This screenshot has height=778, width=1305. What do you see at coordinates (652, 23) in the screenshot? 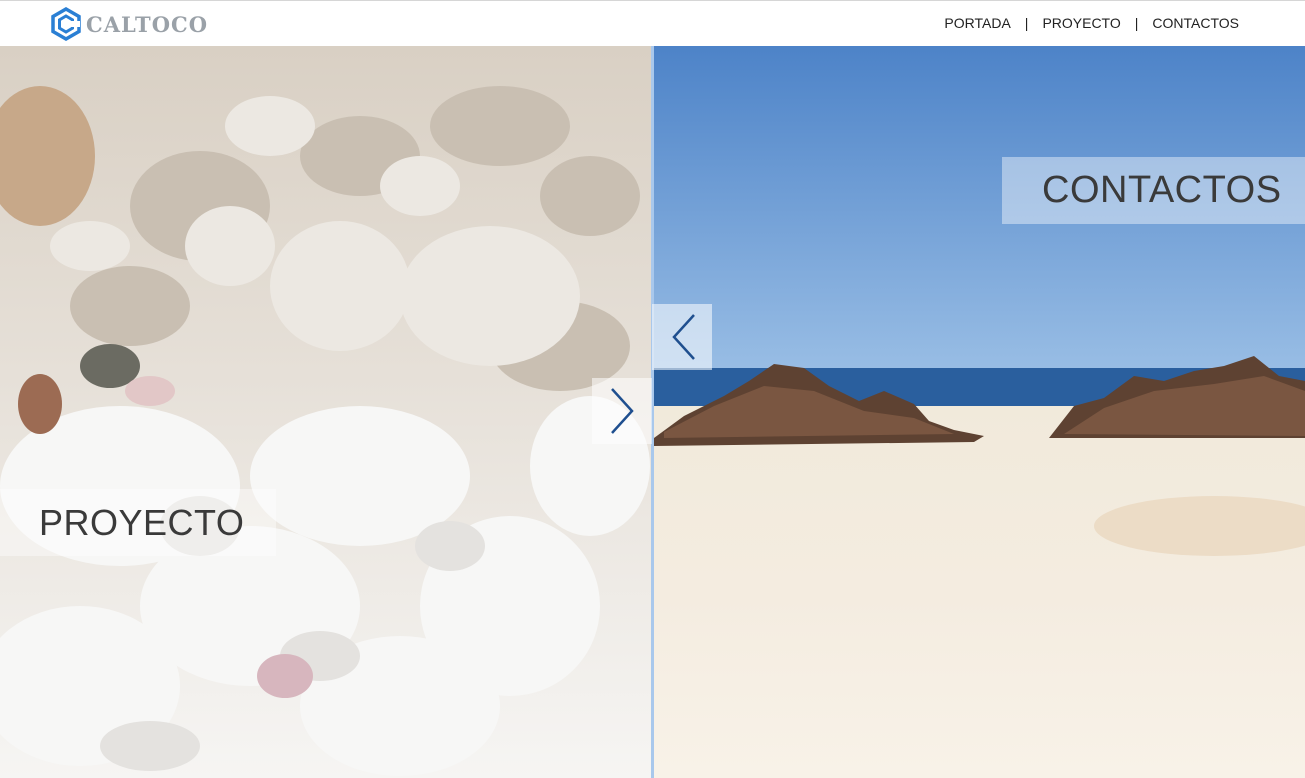
I see `site-header: CALTOCO PORTADA | PROYECTO | CONTACTOS` at bounding box center [652, 23].